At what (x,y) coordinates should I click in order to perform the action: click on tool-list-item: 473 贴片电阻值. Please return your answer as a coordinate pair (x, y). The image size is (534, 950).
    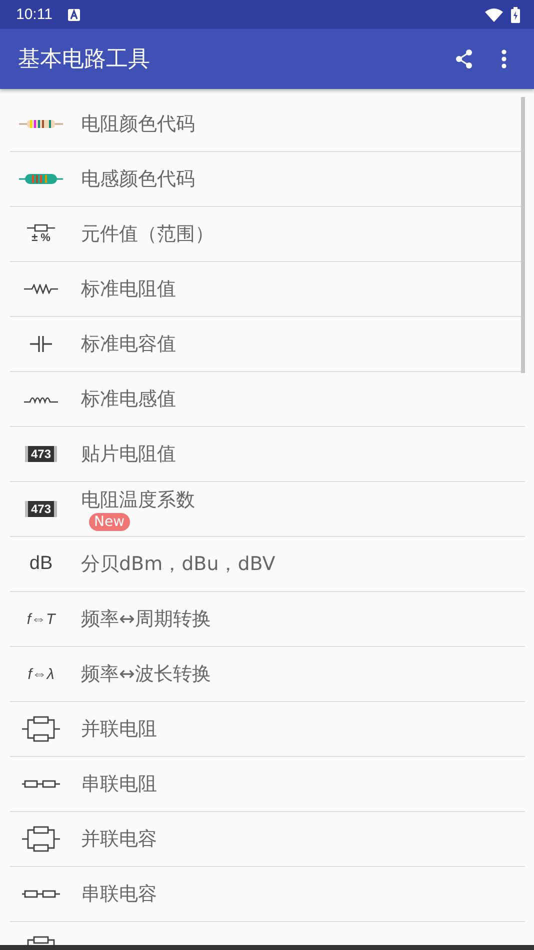
    Looking at the image, I should click on (267, 454).